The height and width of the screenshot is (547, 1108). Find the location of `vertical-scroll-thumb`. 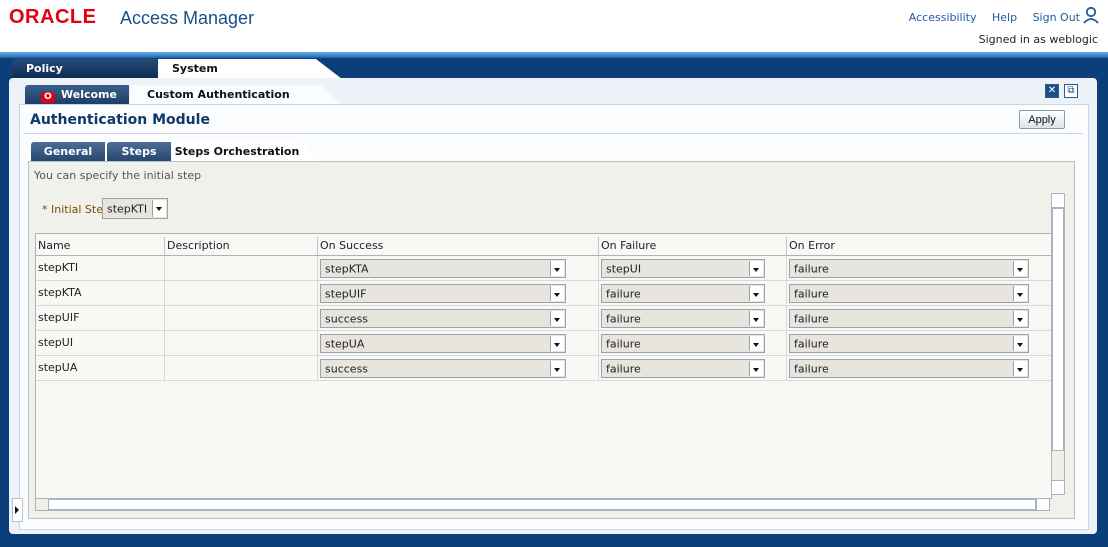

vertical-scroll-thumb is located at coordinates (1058, 329).